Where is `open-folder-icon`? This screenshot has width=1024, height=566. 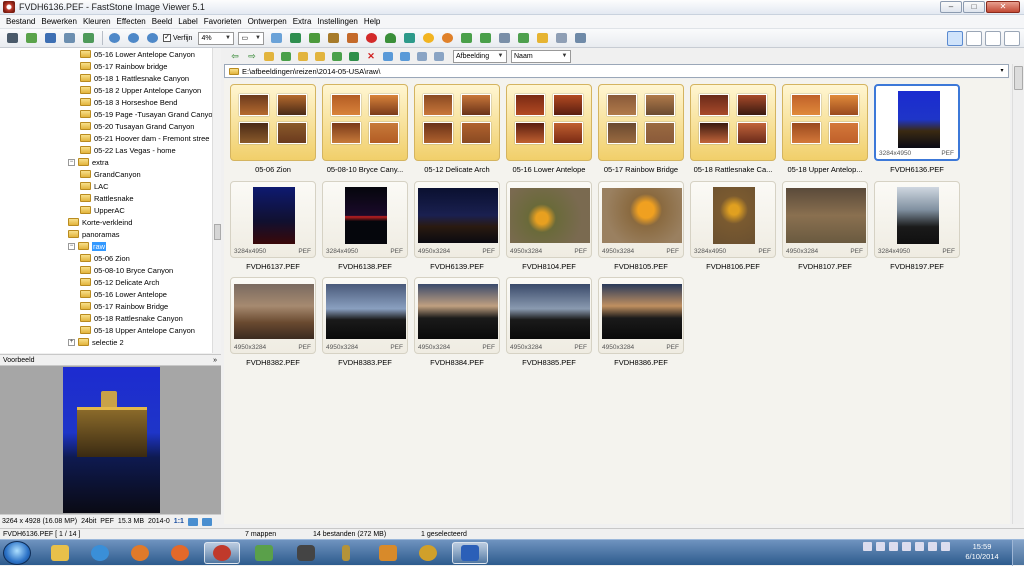 open-folder-icon is located at coordinates (31, 38).